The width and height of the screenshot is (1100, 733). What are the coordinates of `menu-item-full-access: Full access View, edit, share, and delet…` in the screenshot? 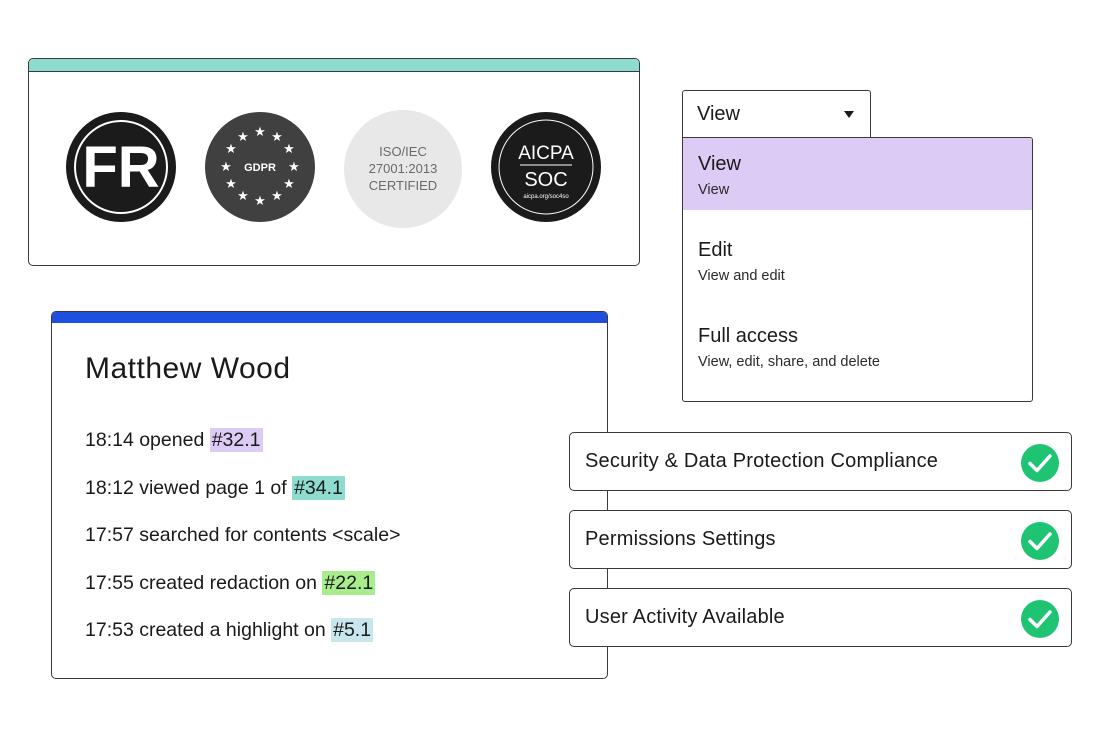 It's located at (857, 346).